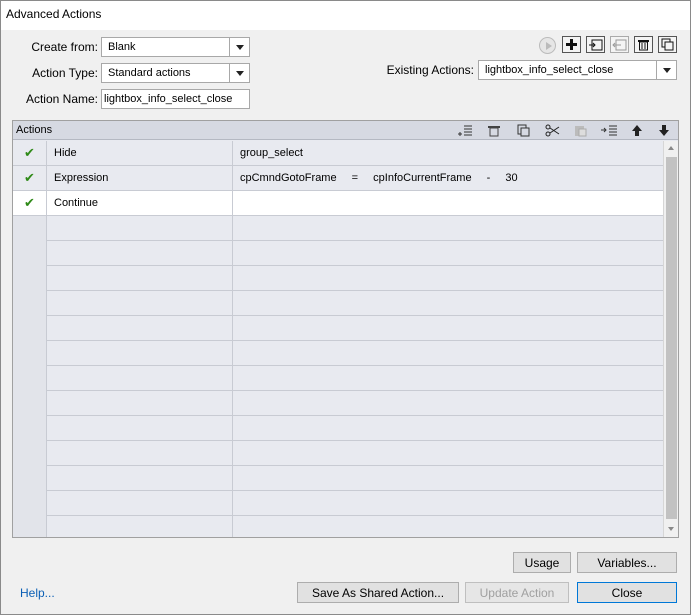  What do you see at coordinates (30, 178) in the screenshot?
I see `row-status-cell: ✔` at bounding box center [30, 178].